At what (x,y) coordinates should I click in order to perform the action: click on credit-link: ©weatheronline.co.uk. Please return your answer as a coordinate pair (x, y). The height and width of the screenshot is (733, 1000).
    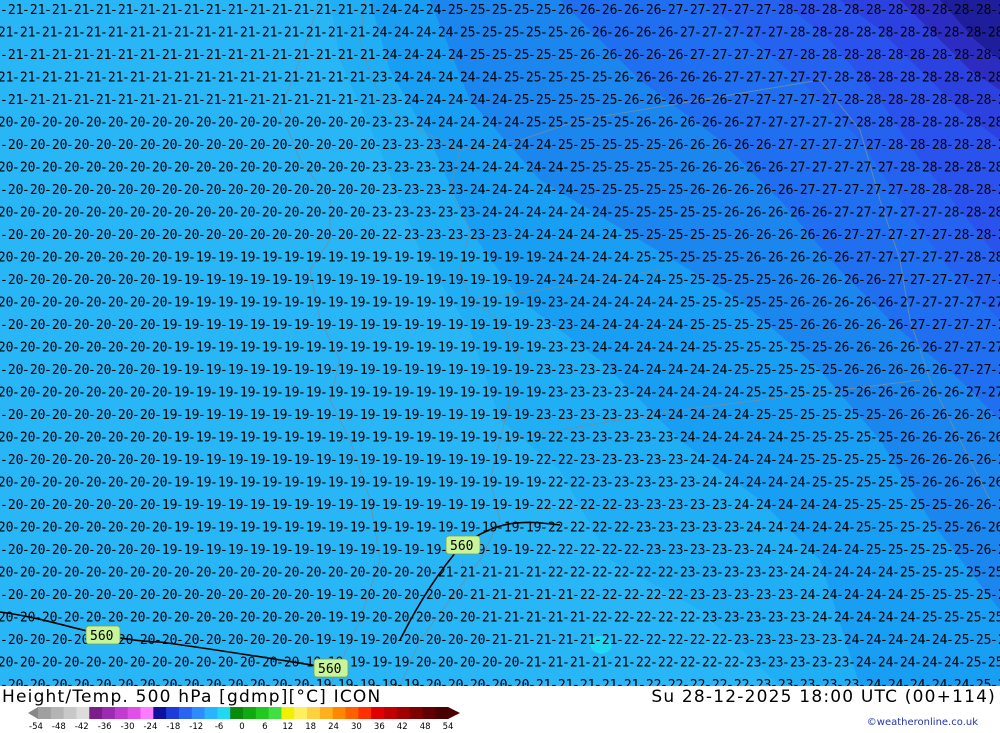
    Looking at the image, I should click on (922, 722).